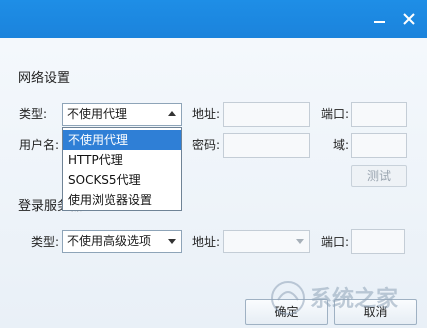 The image size is (427, 331). What do you see at coordinates (379, 176) in the screenshot?
I see `test-button: 测试` at bounding box center [379, 176].